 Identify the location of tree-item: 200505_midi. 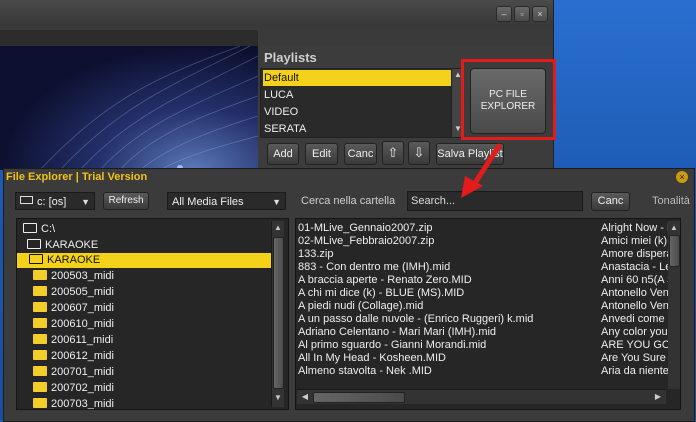
(73, 292).